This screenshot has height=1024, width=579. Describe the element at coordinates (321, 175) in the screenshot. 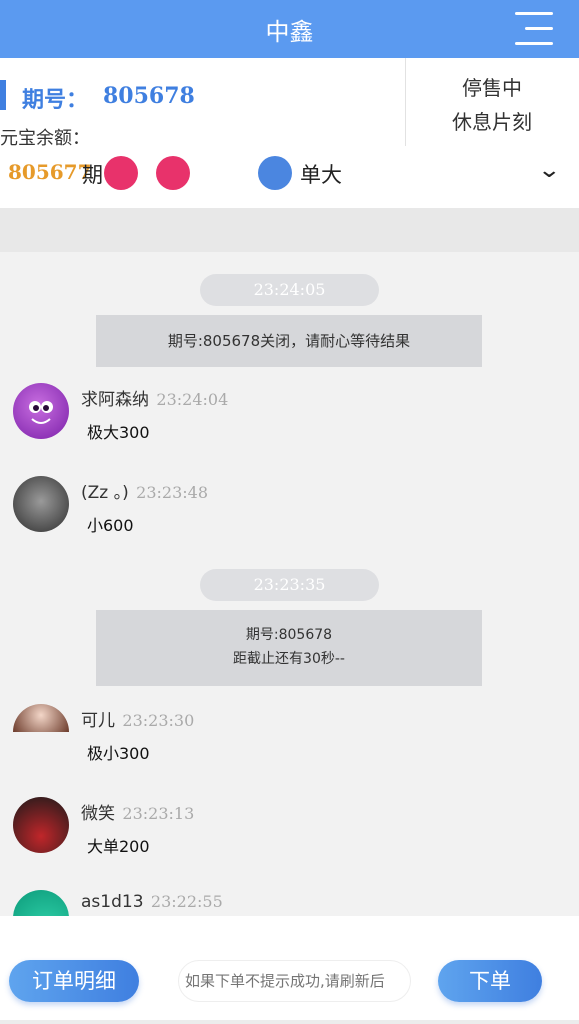

I see `last-result-value: 单大` at that location.